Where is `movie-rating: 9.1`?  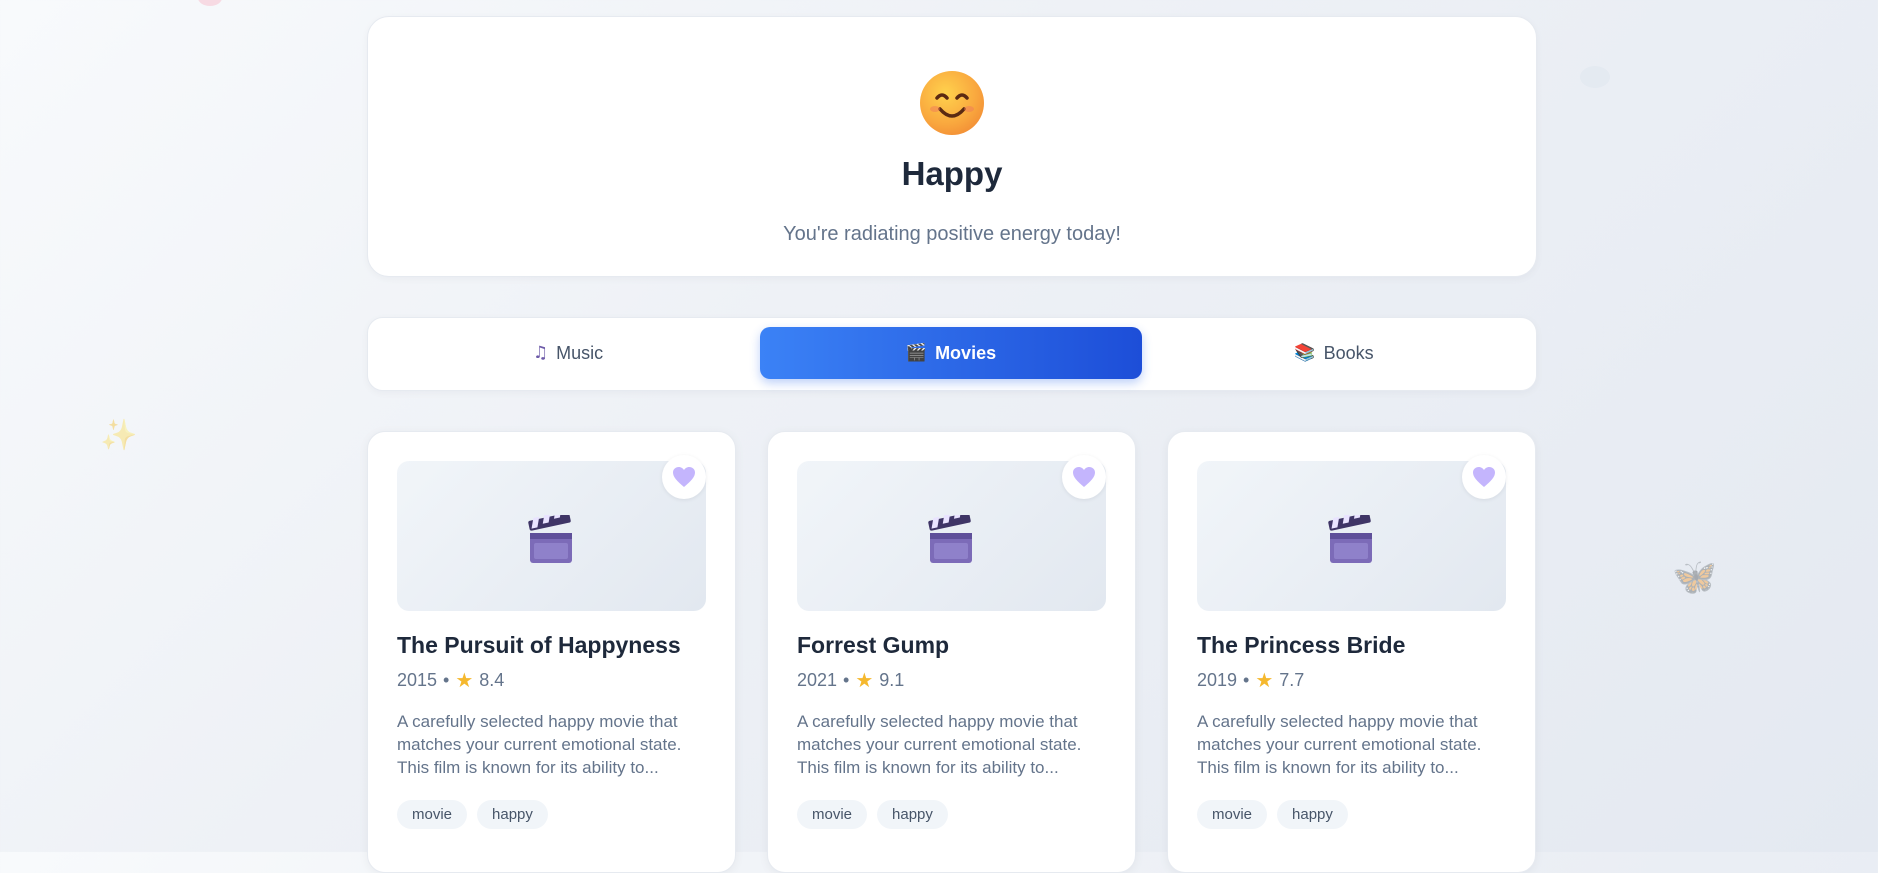 movie-rating: 9.1 is located at coordinates (892, 679).